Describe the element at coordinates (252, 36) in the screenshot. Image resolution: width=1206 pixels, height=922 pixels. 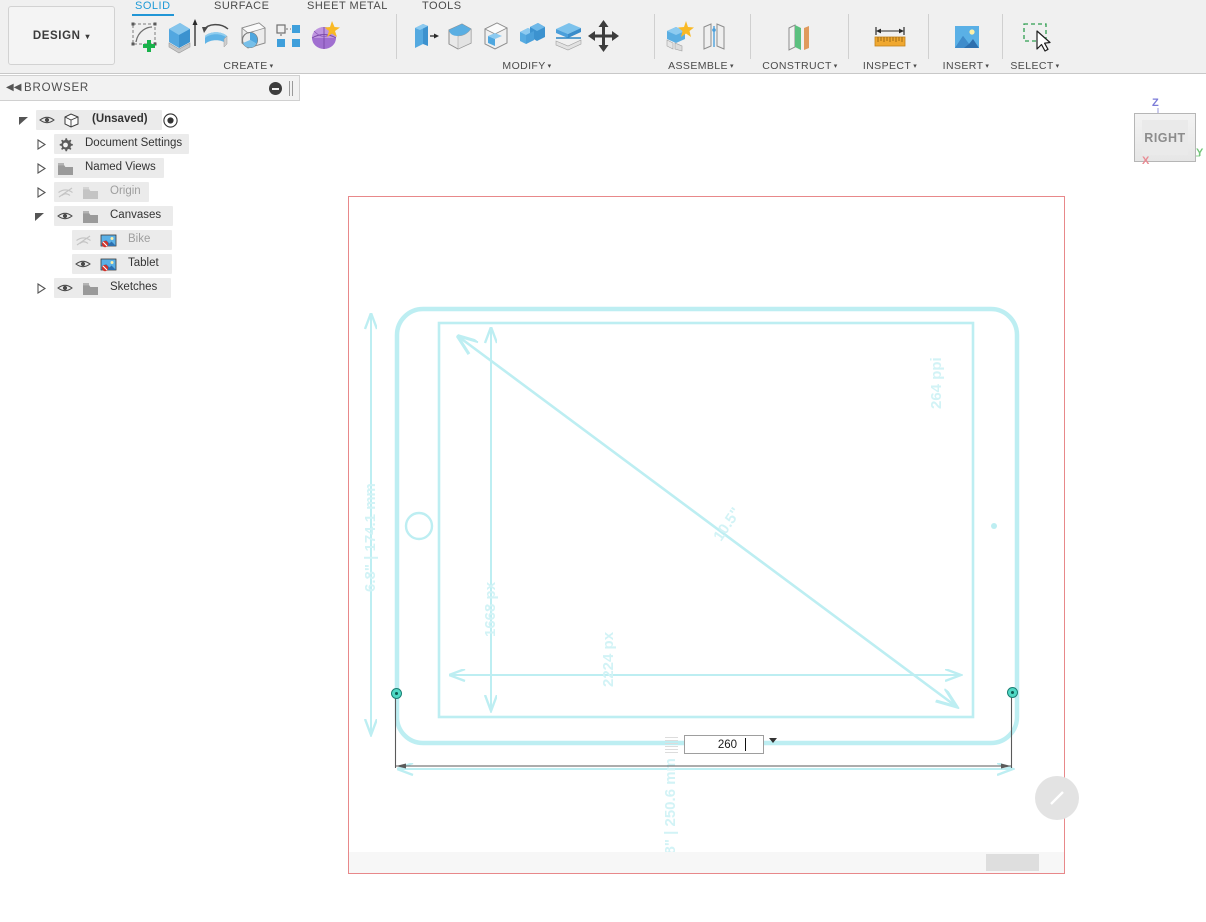
I see `sweep-icon` at that location.